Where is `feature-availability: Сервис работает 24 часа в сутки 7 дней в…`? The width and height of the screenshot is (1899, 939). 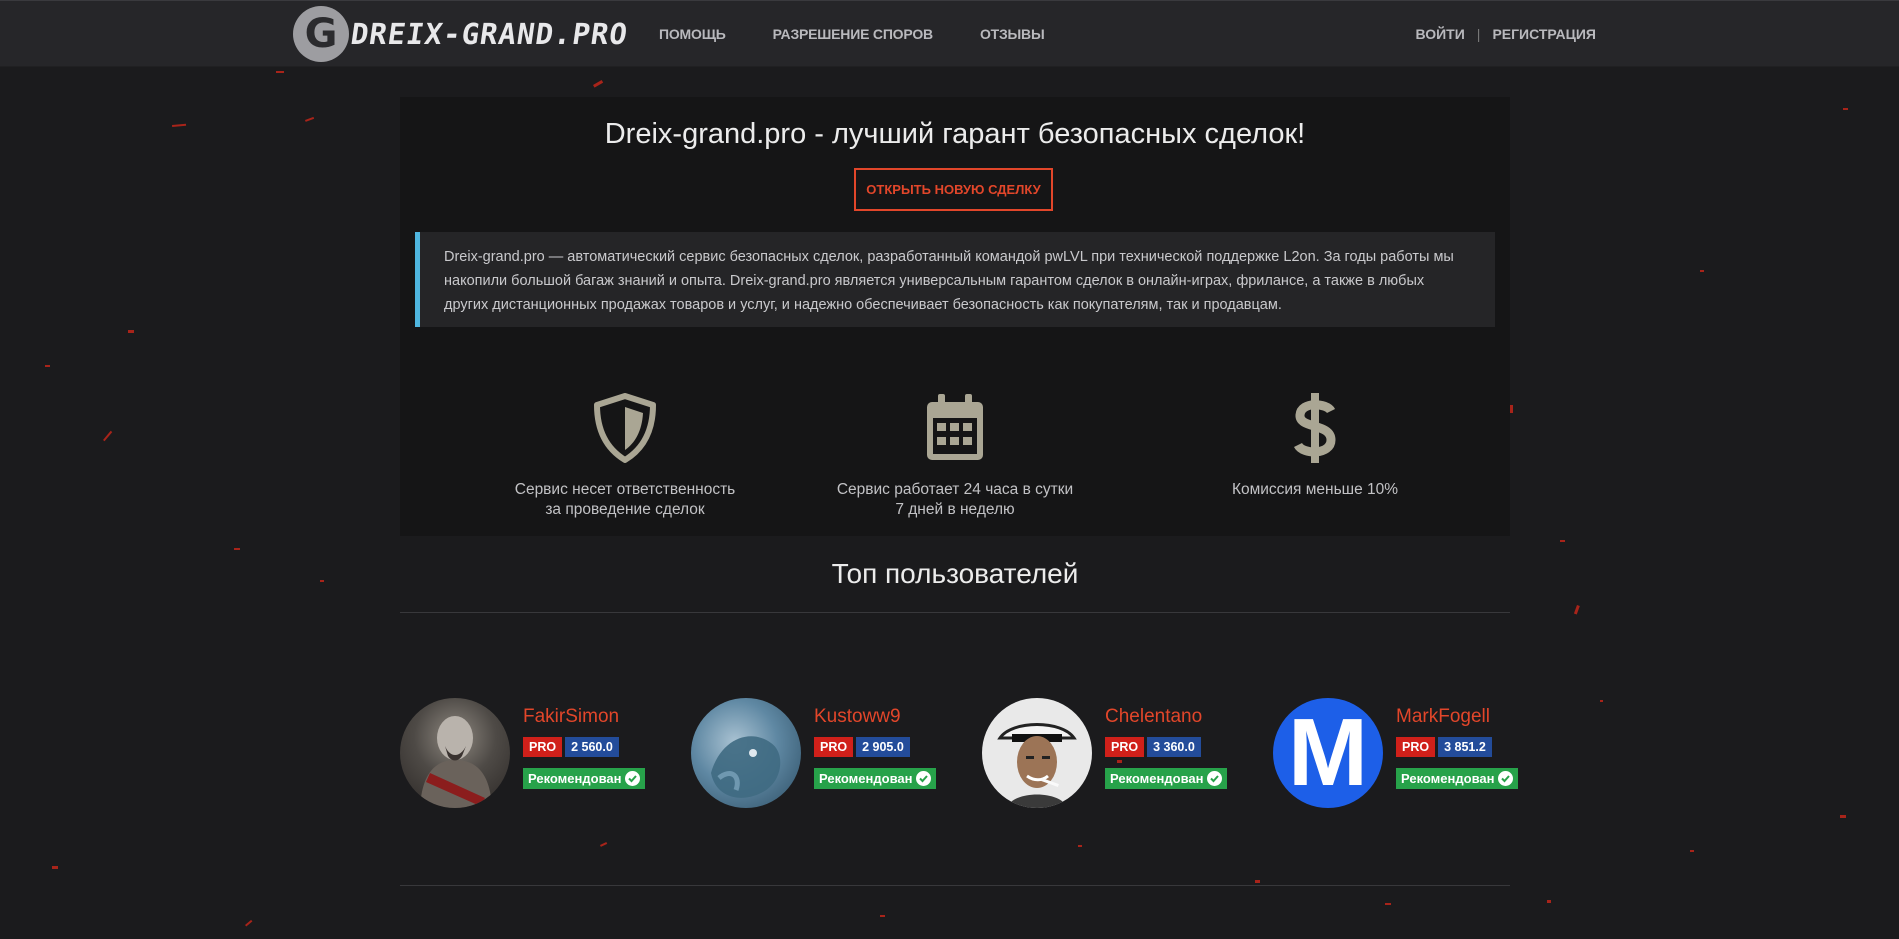
feature-availability: Сервис работает 24 часа в сутки 7 дней в… is located at coordinates (955, 456).